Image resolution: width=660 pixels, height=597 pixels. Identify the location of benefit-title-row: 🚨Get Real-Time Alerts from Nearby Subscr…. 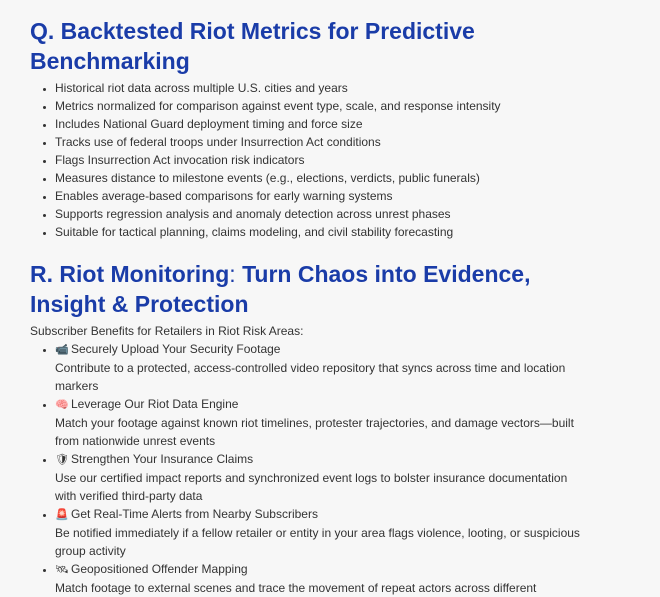
(322, 514).